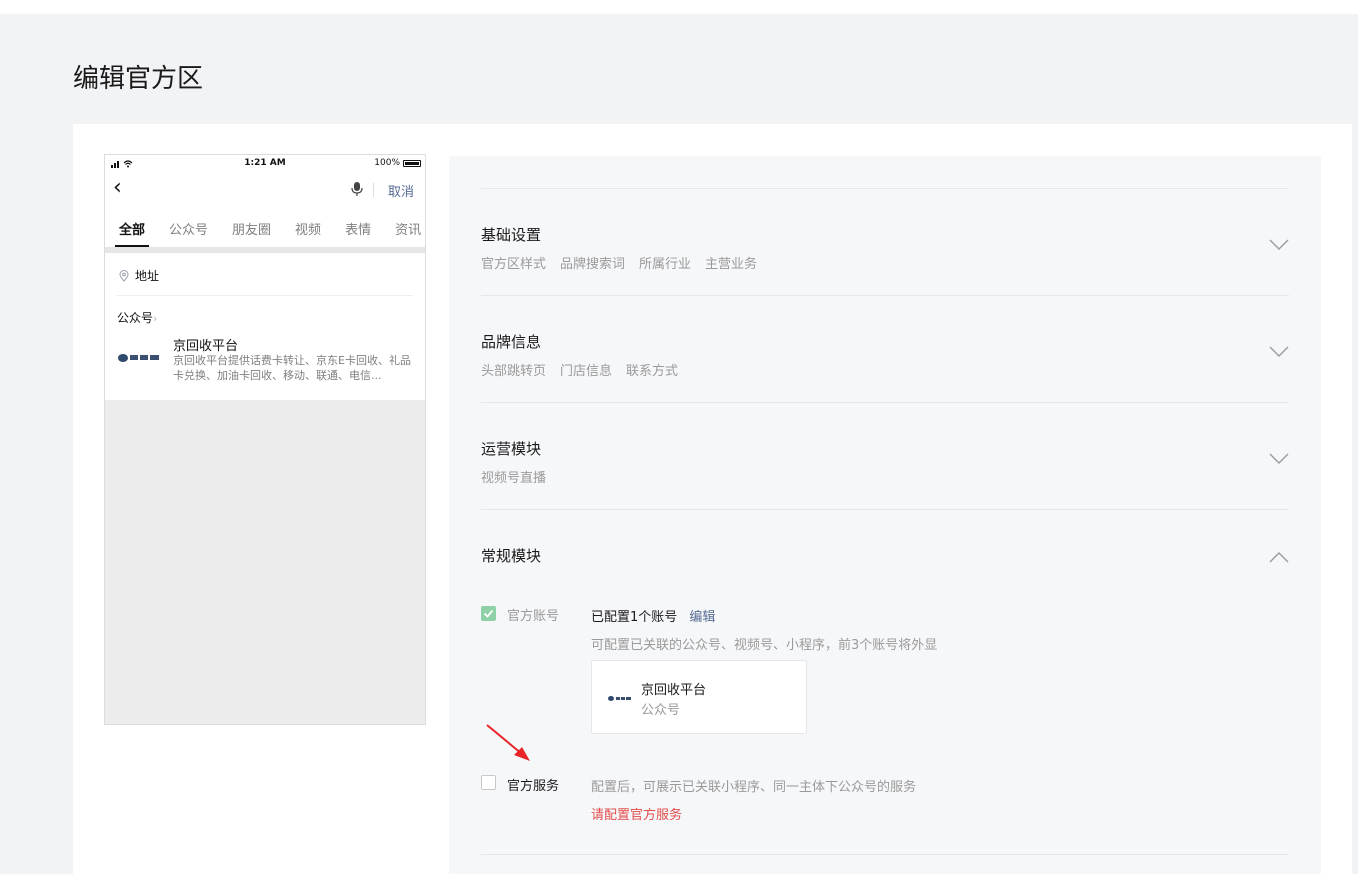 The image size is (1358, 874). I want to click on tab-moments: 朋友圈, so click(251, 227).